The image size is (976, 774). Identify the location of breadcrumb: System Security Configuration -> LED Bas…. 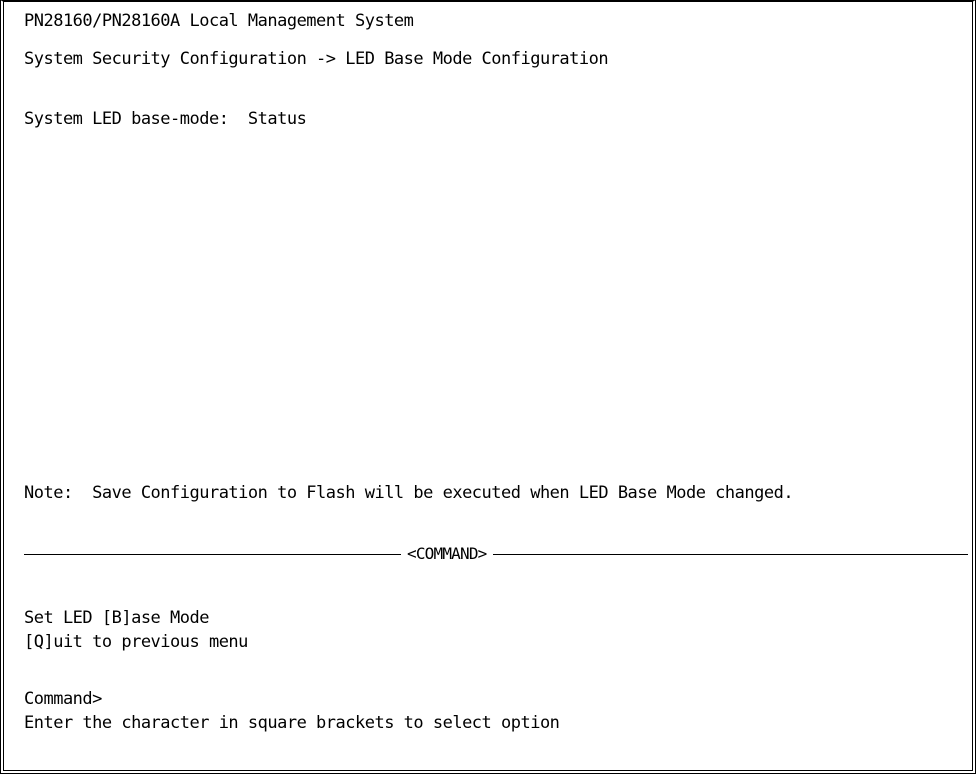
(316, 59).